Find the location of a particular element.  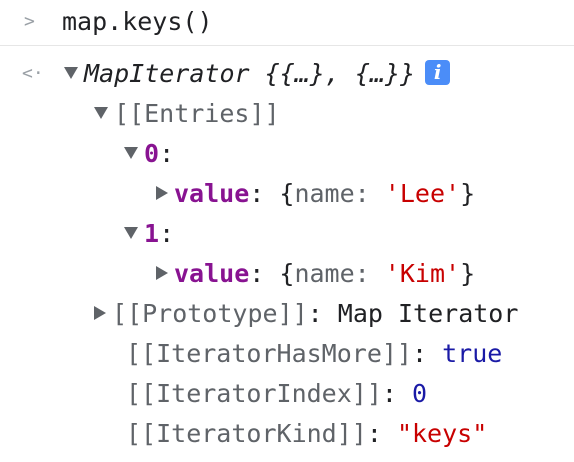

entry-index: 0 is located at coordinates (152, 153).